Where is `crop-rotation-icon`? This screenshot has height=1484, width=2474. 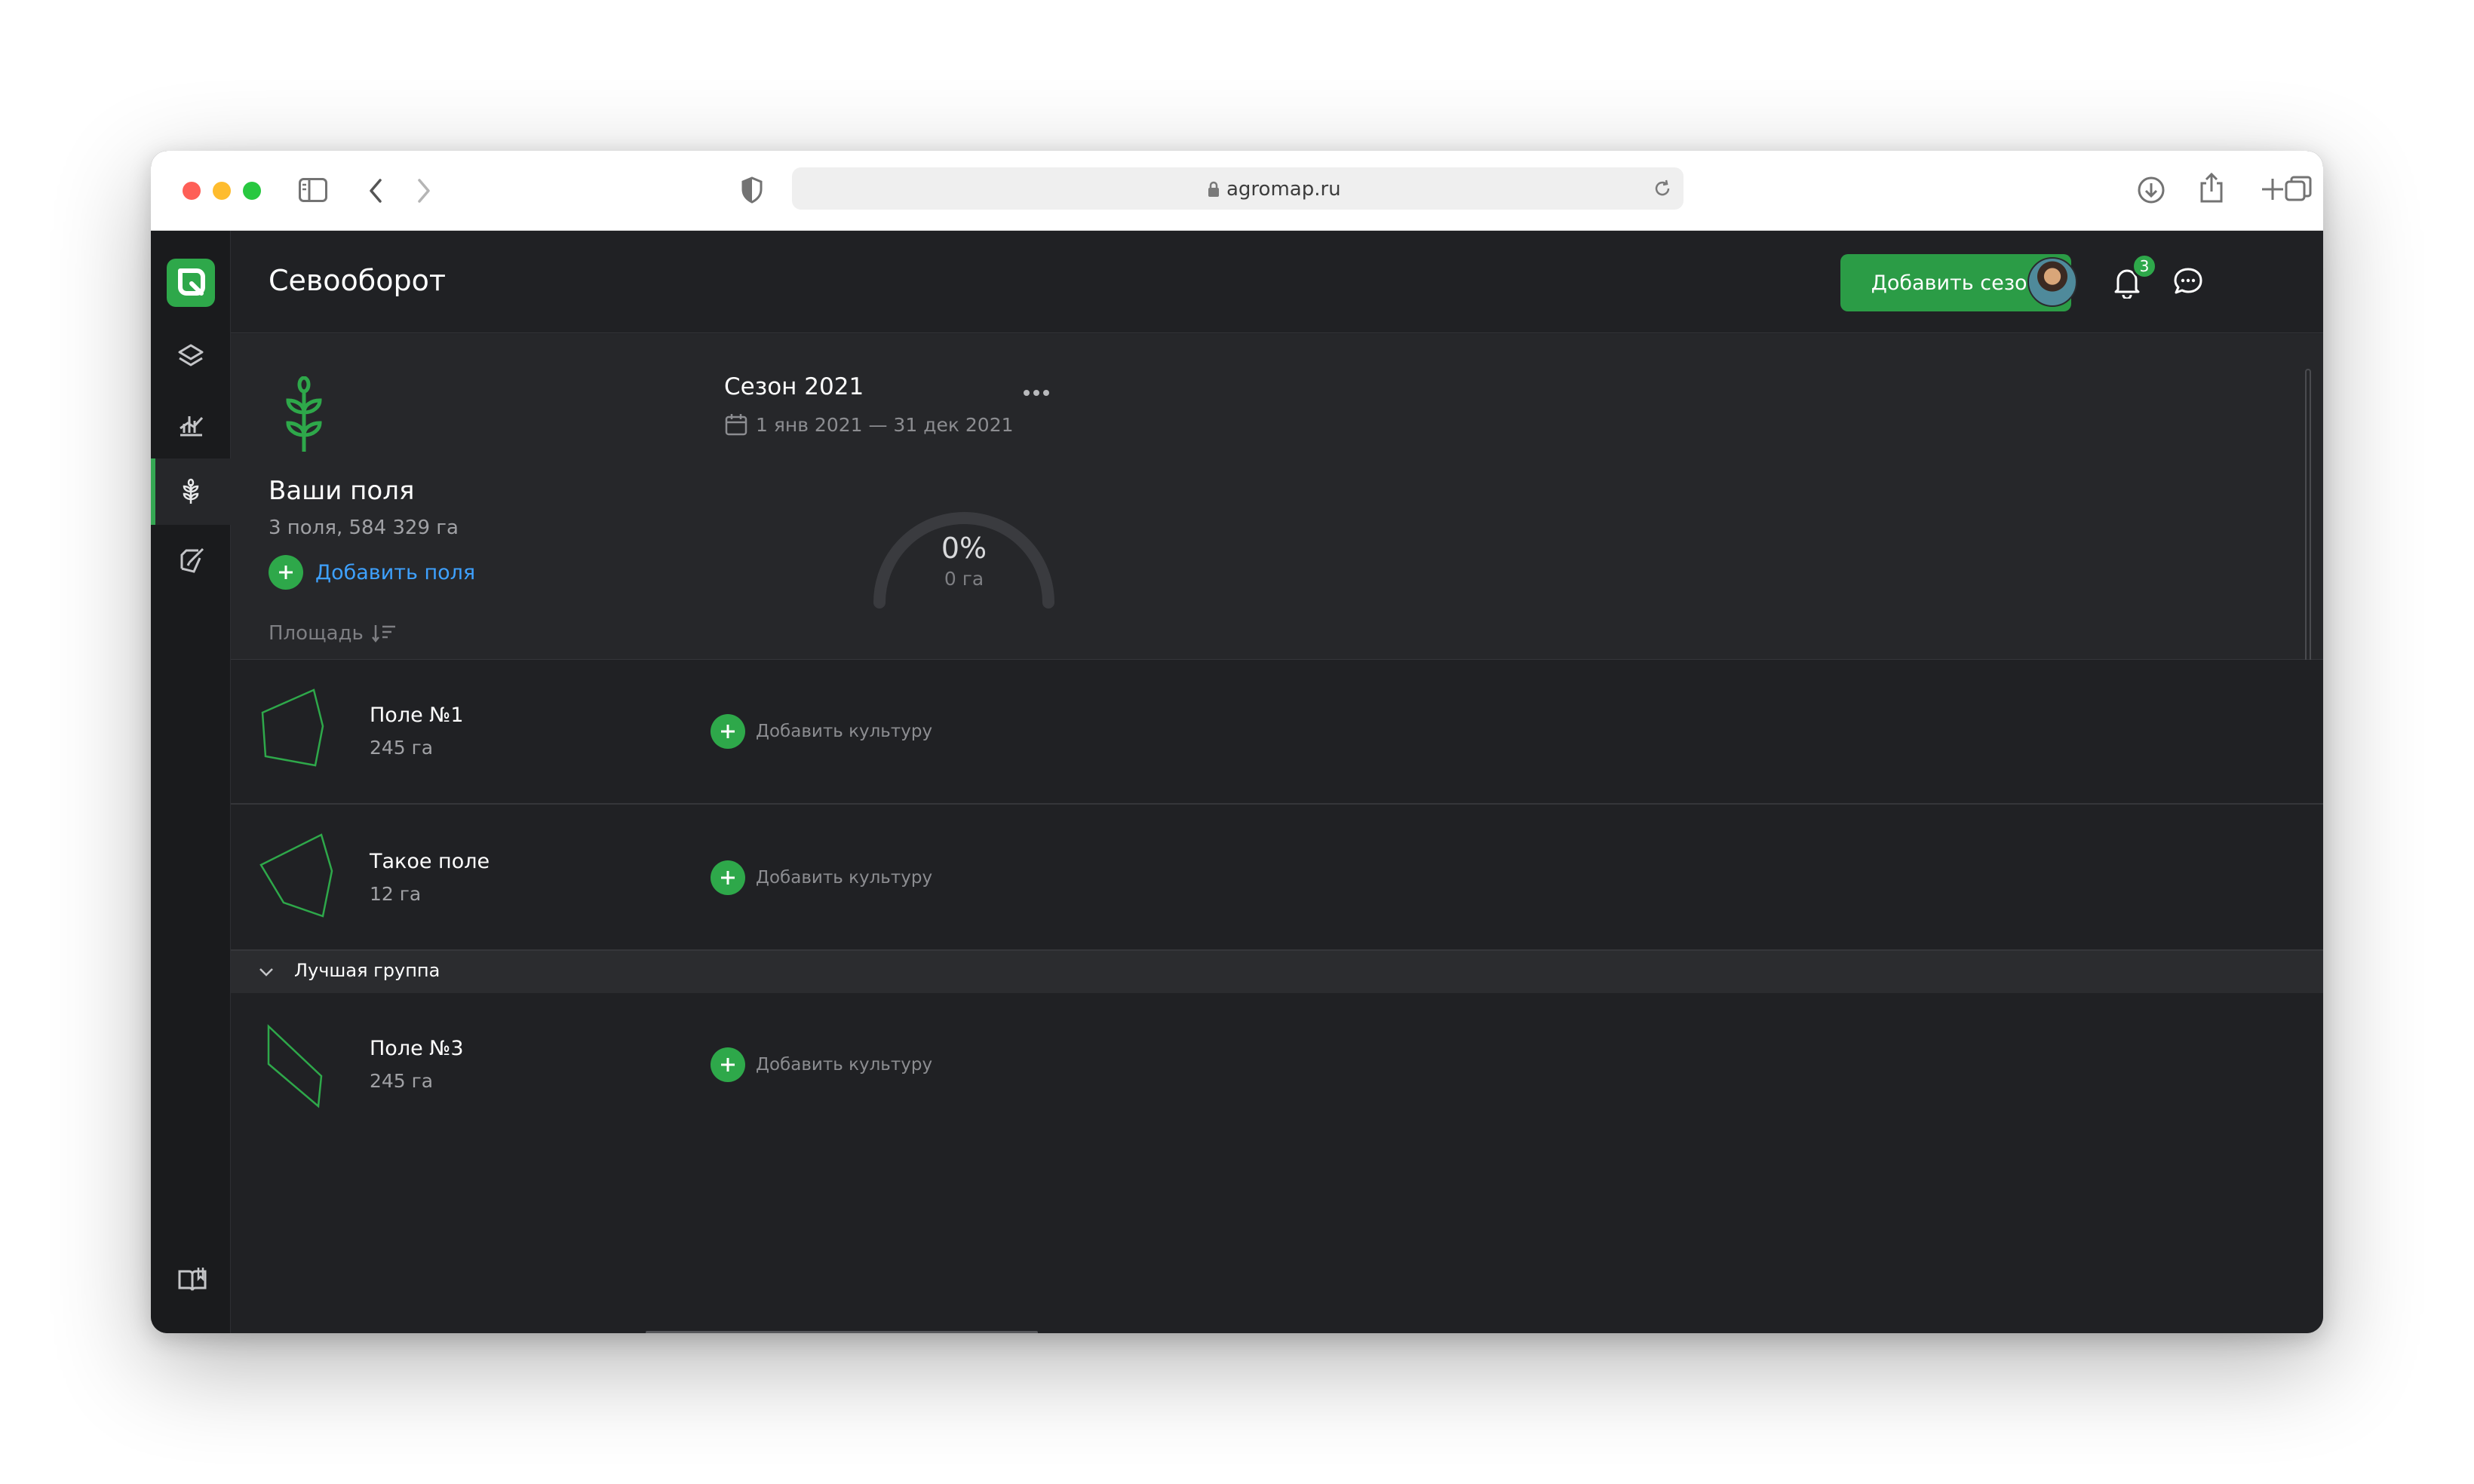
crop-rotation-icon is located at coordinates (191, 491).